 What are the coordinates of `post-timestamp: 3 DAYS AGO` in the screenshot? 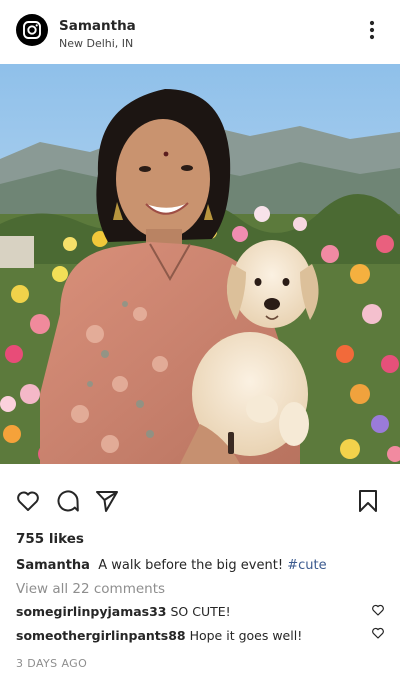 It's located at (52, 663).